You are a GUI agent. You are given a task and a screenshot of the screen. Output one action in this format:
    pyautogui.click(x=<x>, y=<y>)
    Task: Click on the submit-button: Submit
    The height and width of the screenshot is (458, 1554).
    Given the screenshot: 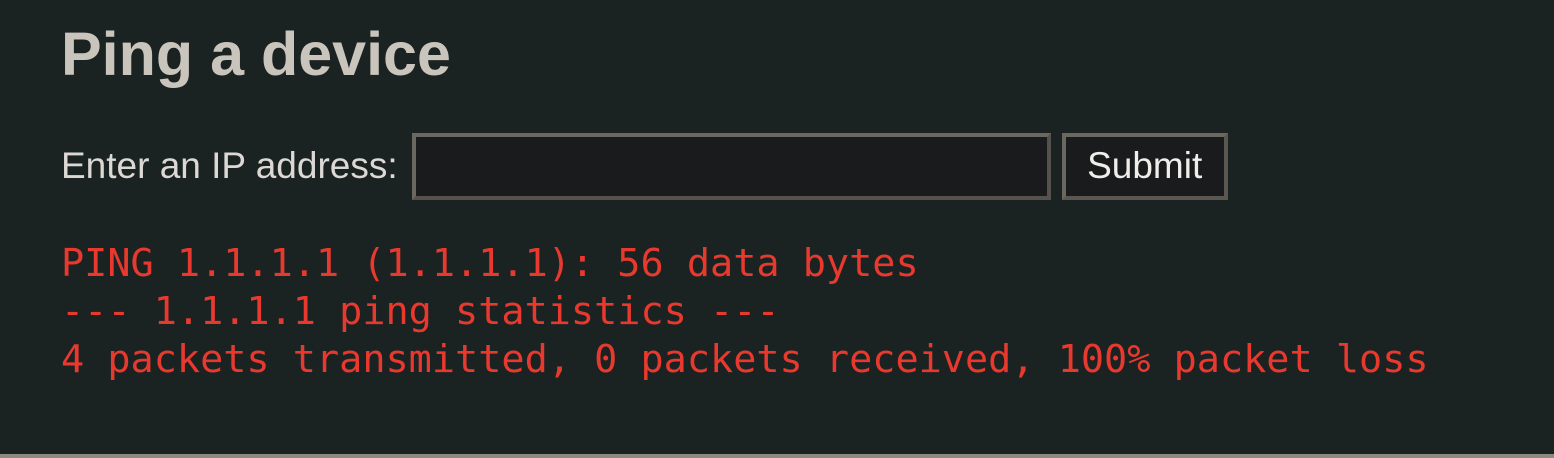 What is the action you would take?
    pyautogui.click(x=1144, y=166)
    